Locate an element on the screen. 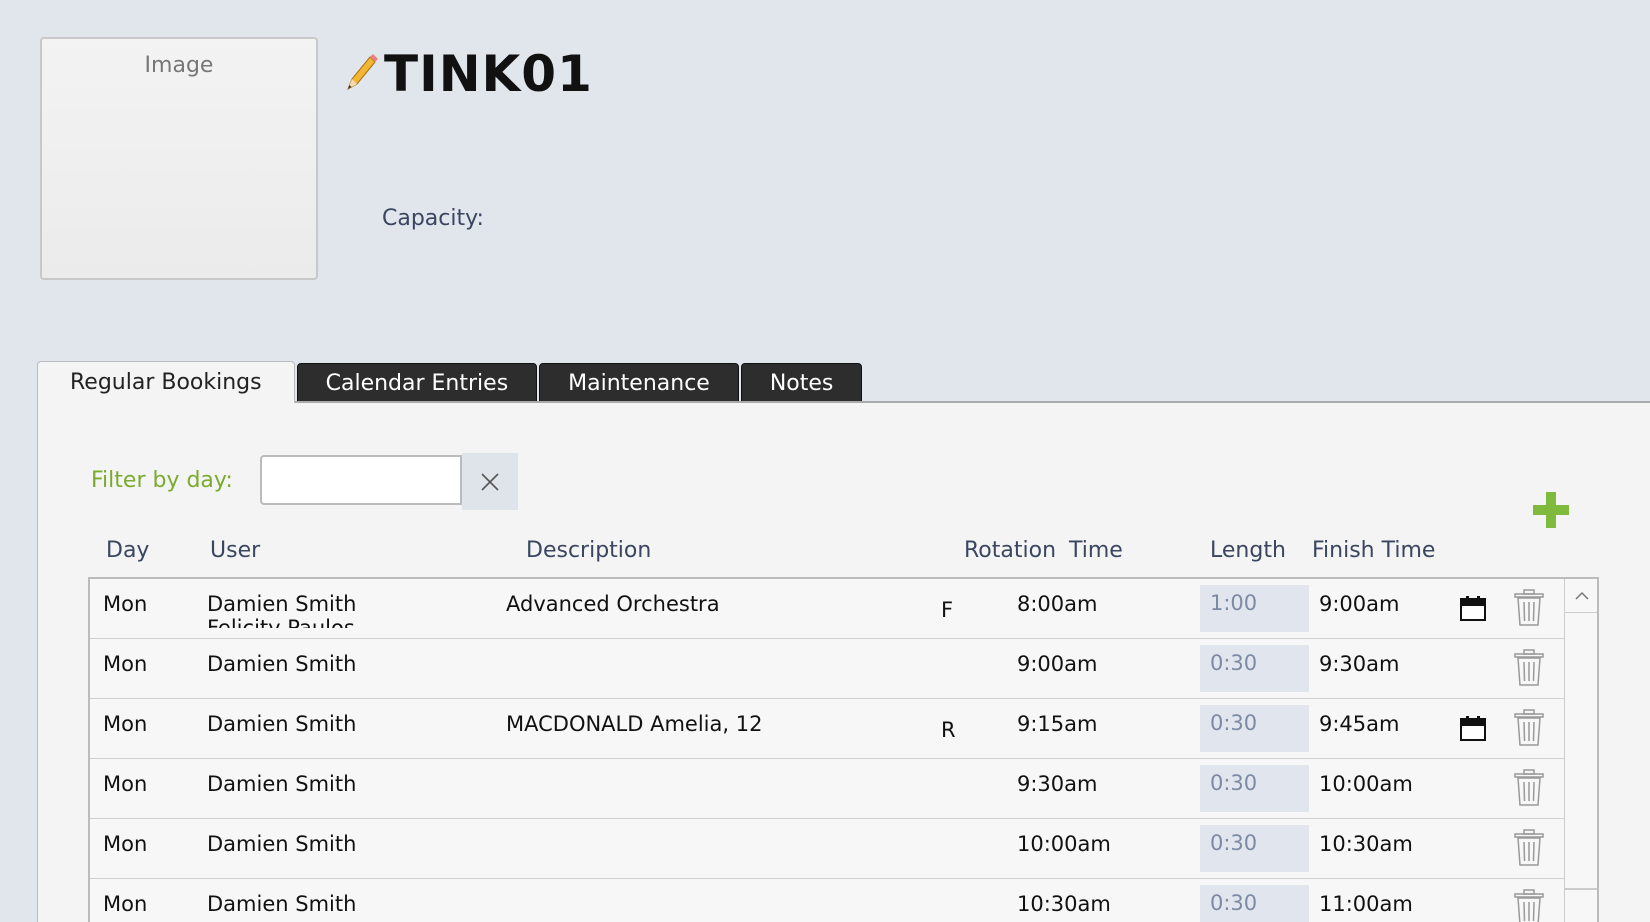 The height and width of the screenshot is (922, 1650). cell-finish-time: 9:30am is located at coordinates (1359, 664).